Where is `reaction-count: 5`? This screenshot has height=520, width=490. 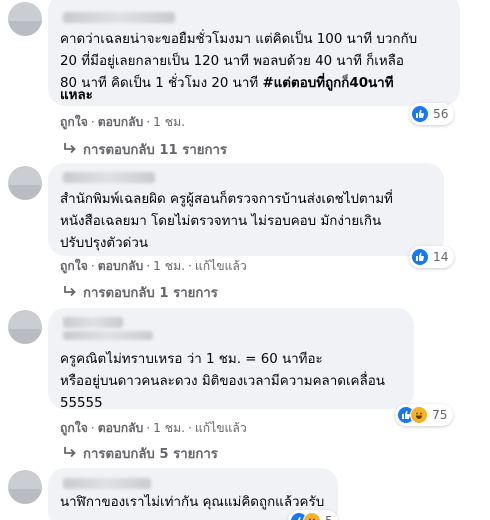 reaction-count: 5 is located at coordinates (329, 517).